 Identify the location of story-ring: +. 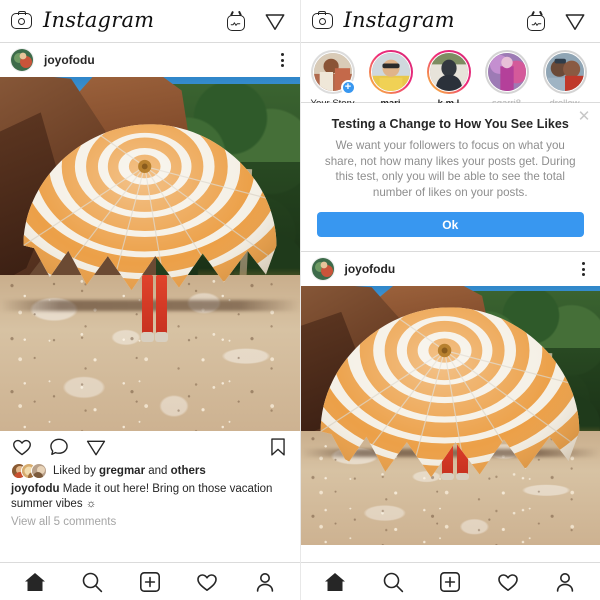
(333, 72).